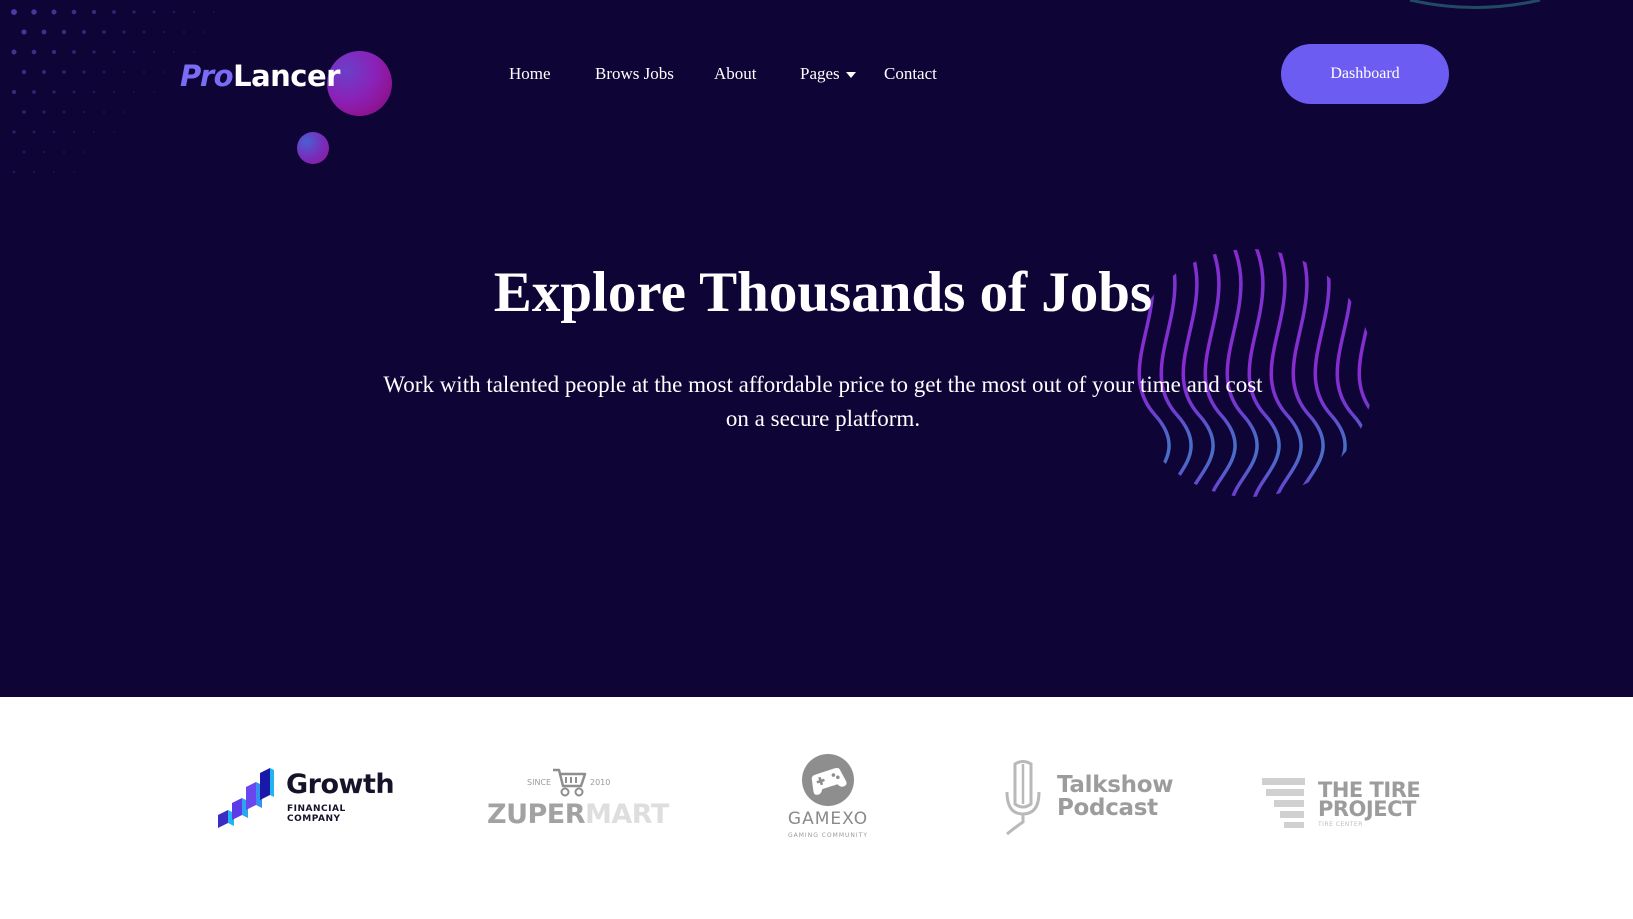 Image resolution: width=1633 pixels, height=919 pixels. Describe the element at coordinates (1115, 785) in the screenshot. I see `talkshow-line1: Talkshow` at that location.